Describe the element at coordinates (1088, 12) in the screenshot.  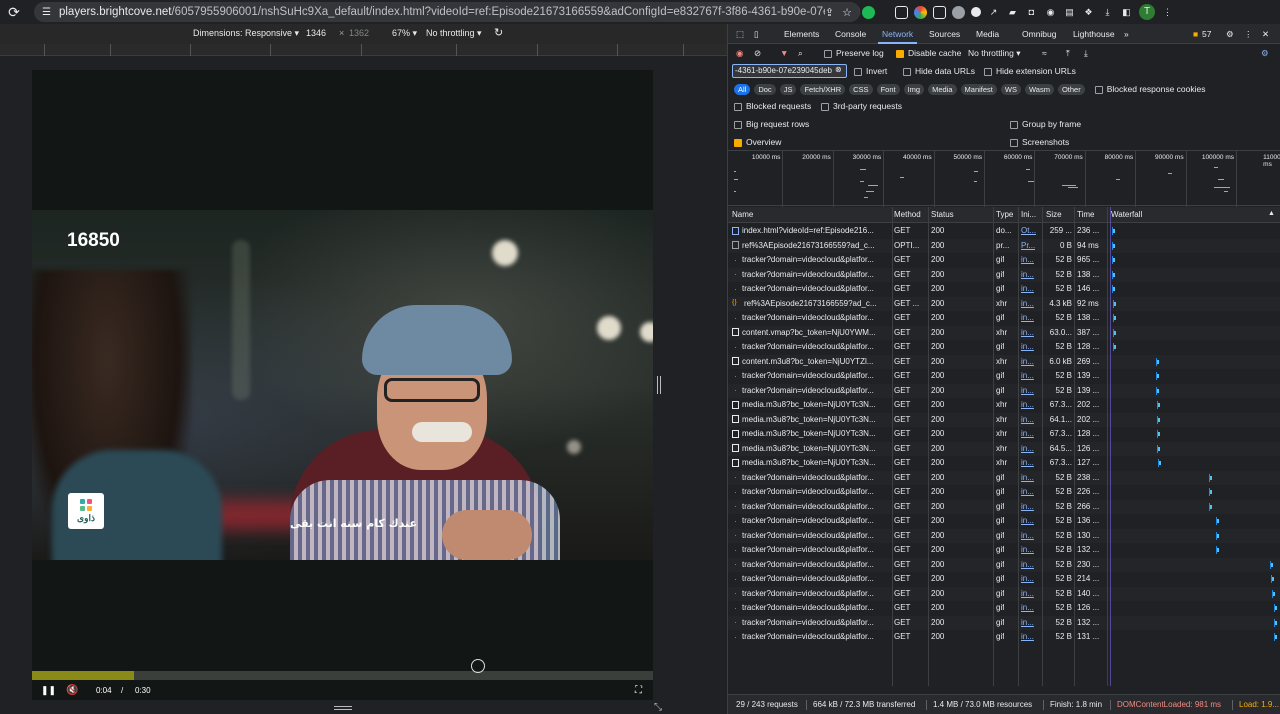
I see `extensions-puzzle-icon: ❖` at that location.